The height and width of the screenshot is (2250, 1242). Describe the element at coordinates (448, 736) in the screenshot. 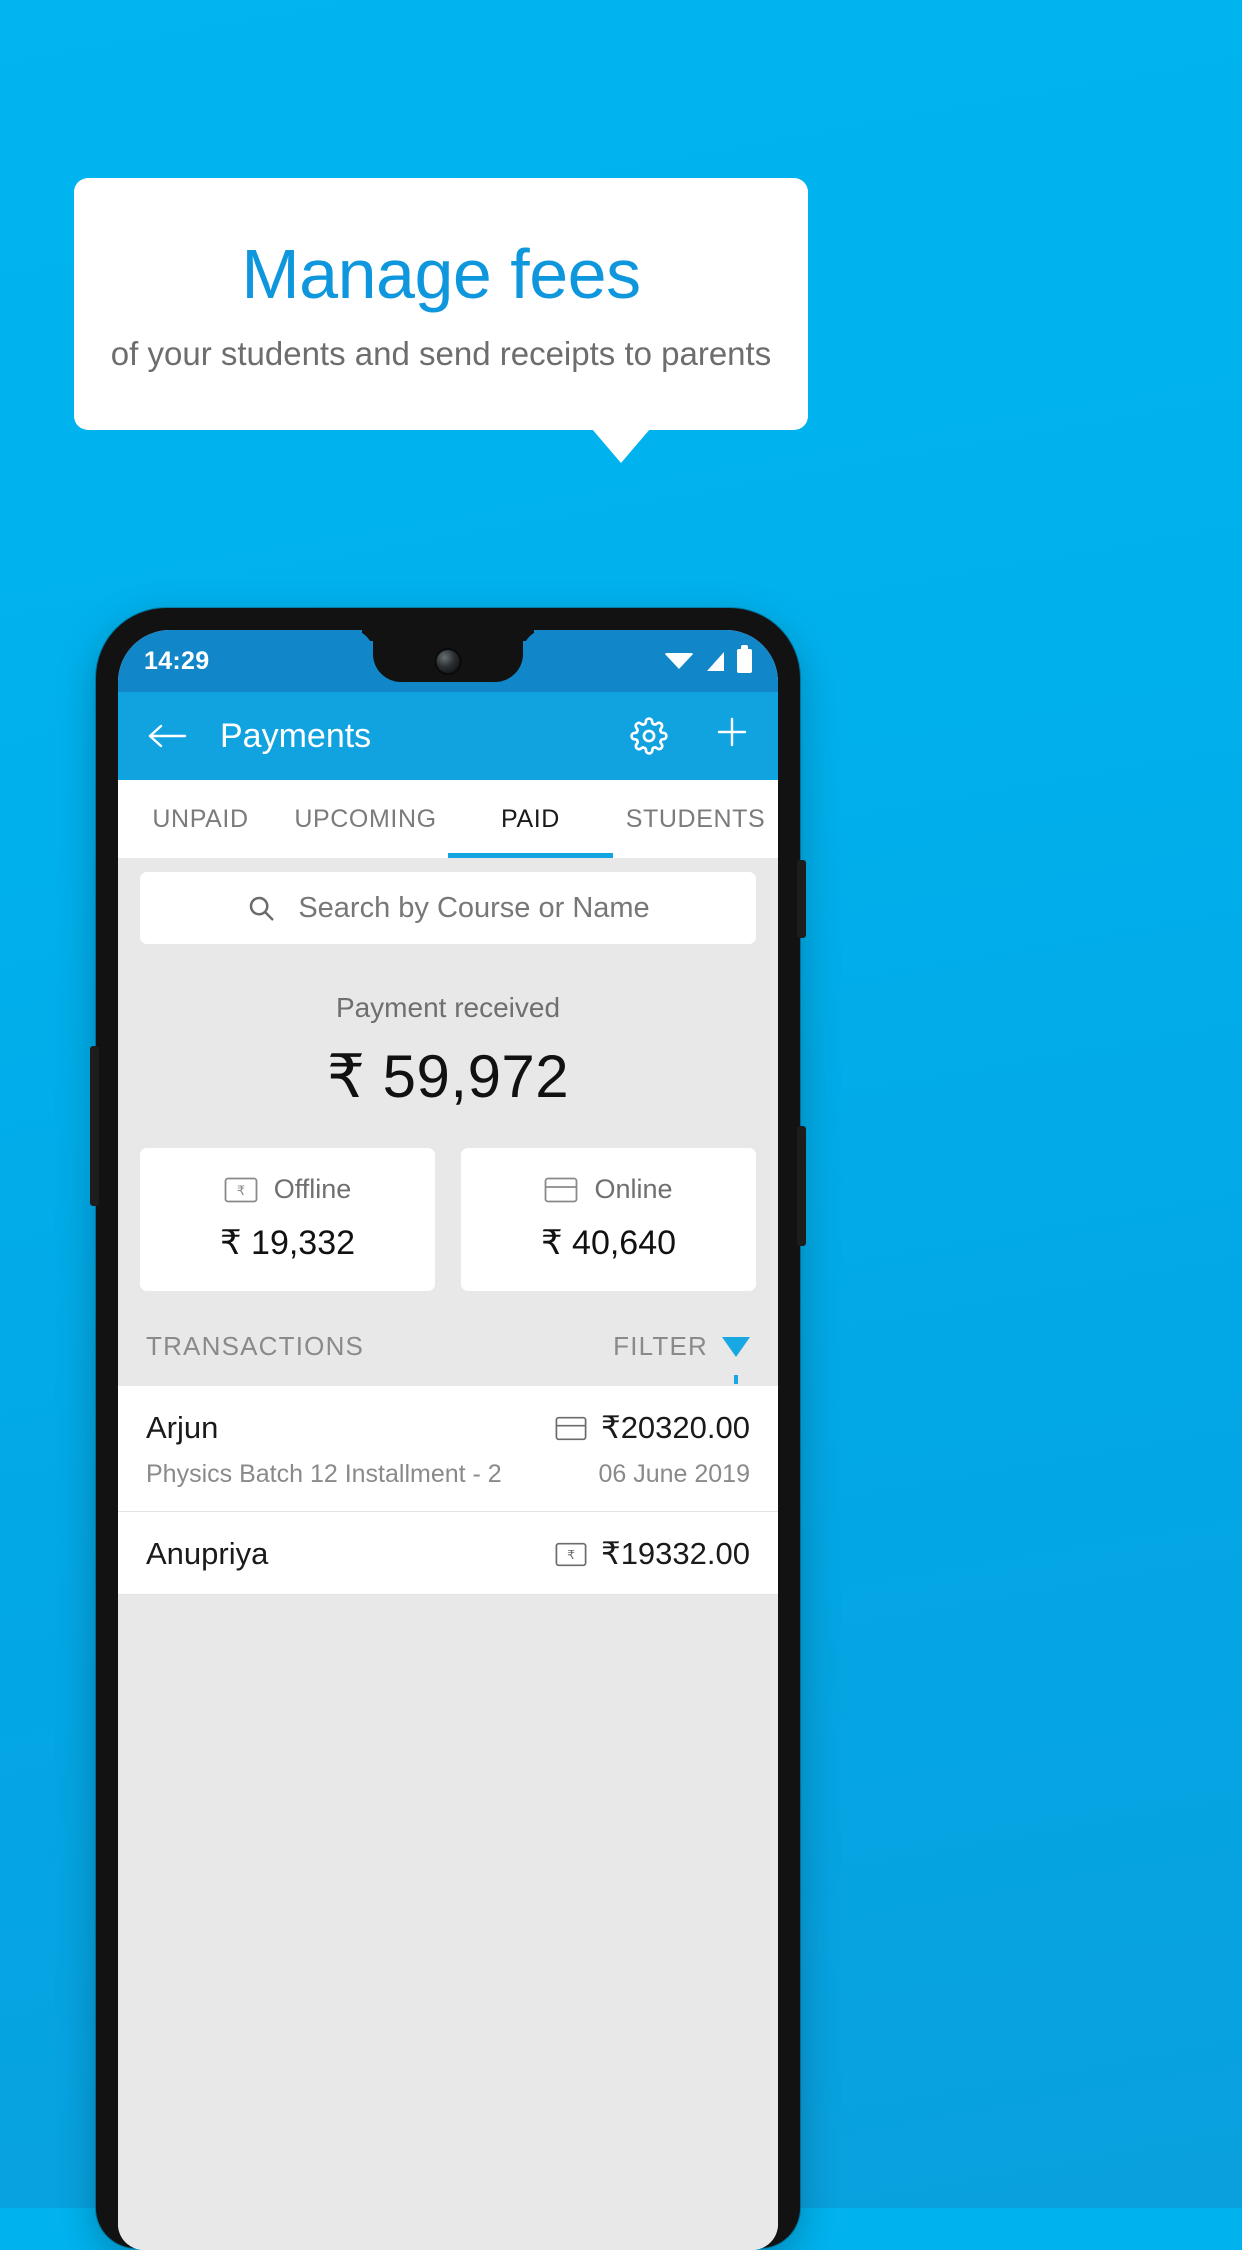

I see `app-bar: Payments` at that location.